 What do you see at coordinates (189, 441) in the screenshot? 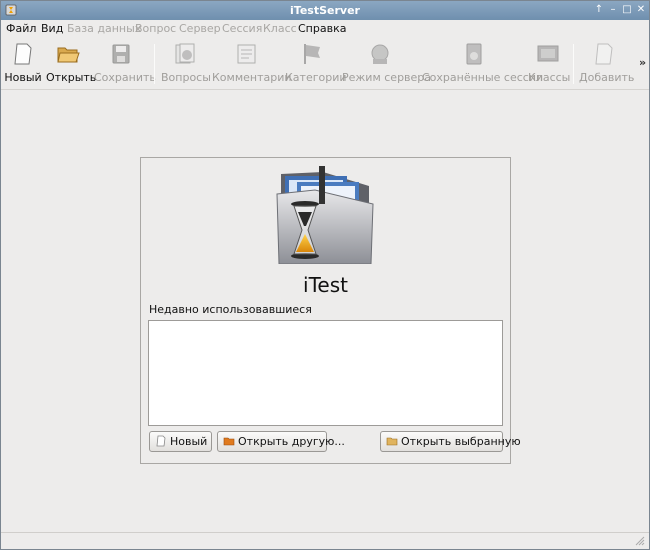
I see `new-database-label: Новый` at bounding box center [189, 441].